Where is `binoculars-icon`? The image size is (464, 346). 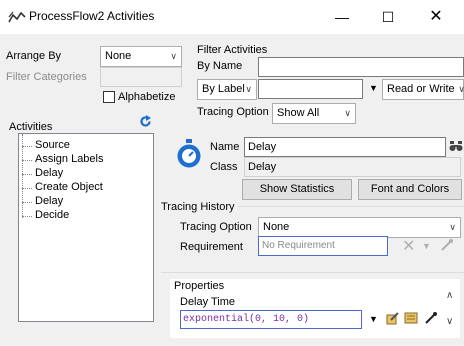
binoculars-icon is located at coordinates (456, 146).